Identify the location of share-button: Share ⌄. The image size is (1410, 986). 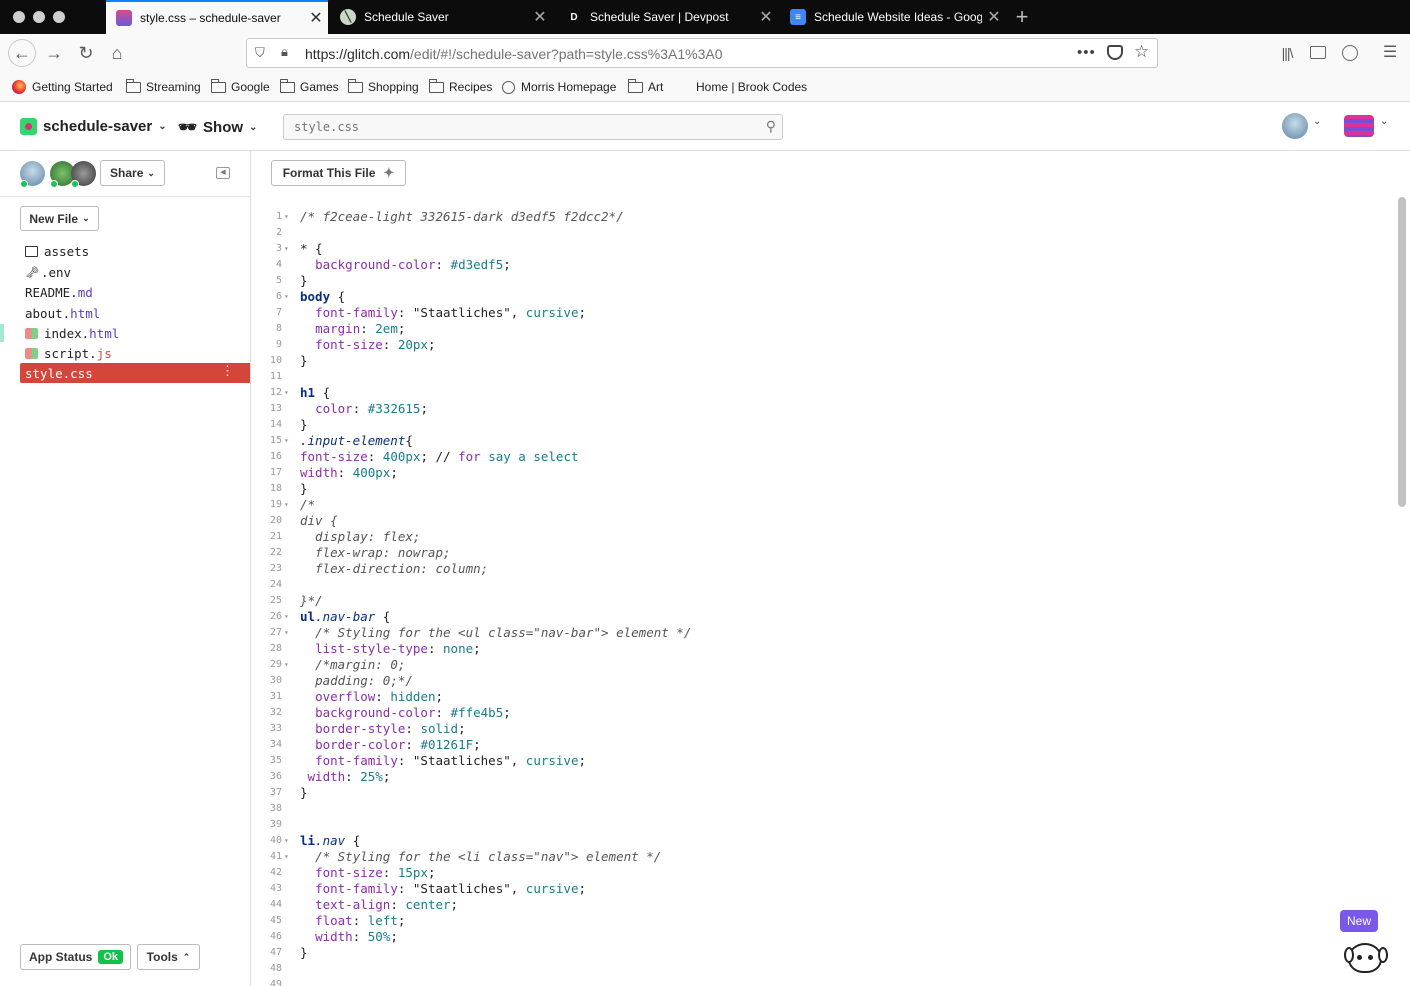
(132, 173).